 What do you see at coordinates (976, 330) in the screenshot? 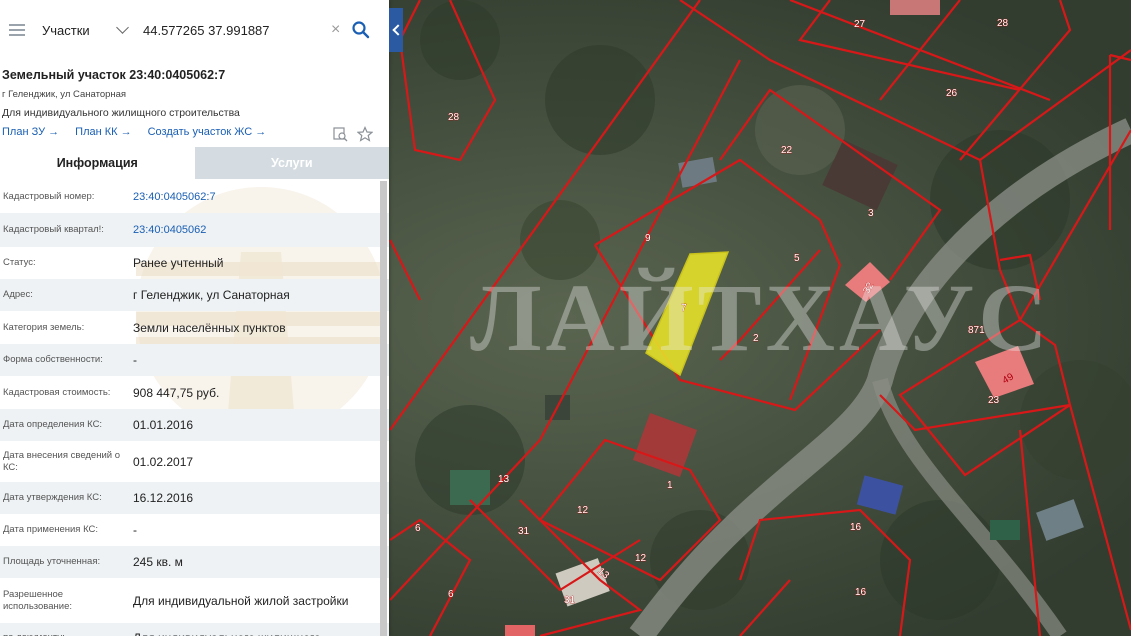
I see `plot-label: 871` at bounding box center [976, 330].